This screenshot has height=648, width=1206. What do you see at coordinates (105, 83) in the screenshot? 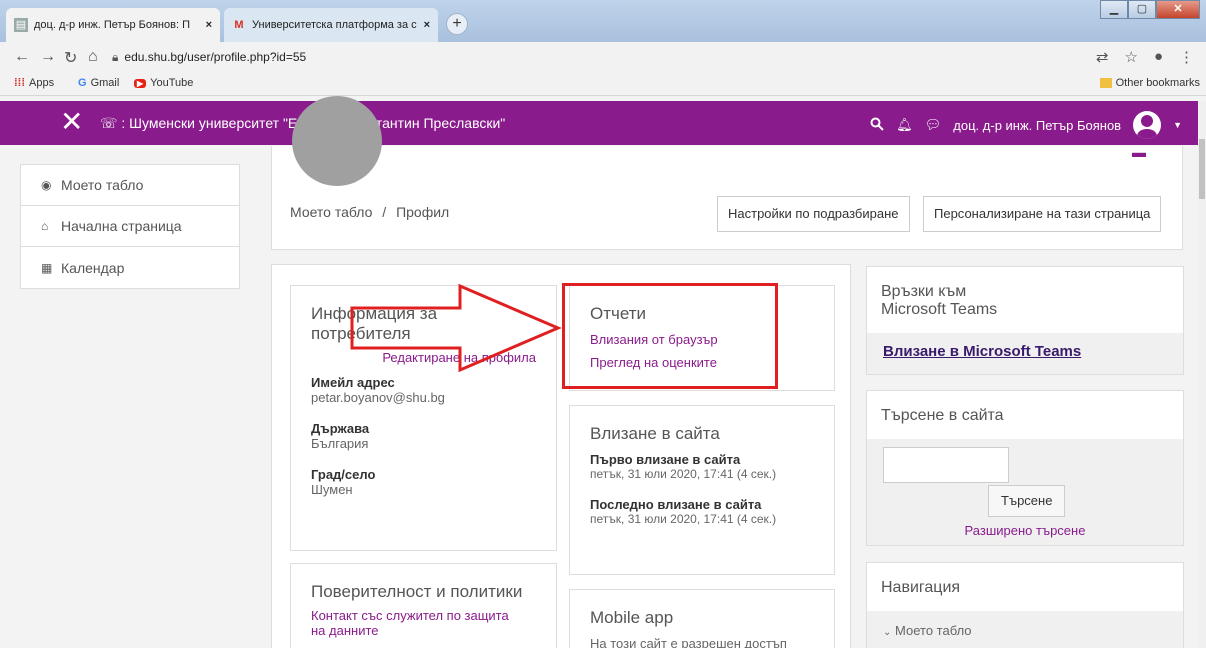
I see `bookmark-label: Gmail` at bounding box center [105, 83].